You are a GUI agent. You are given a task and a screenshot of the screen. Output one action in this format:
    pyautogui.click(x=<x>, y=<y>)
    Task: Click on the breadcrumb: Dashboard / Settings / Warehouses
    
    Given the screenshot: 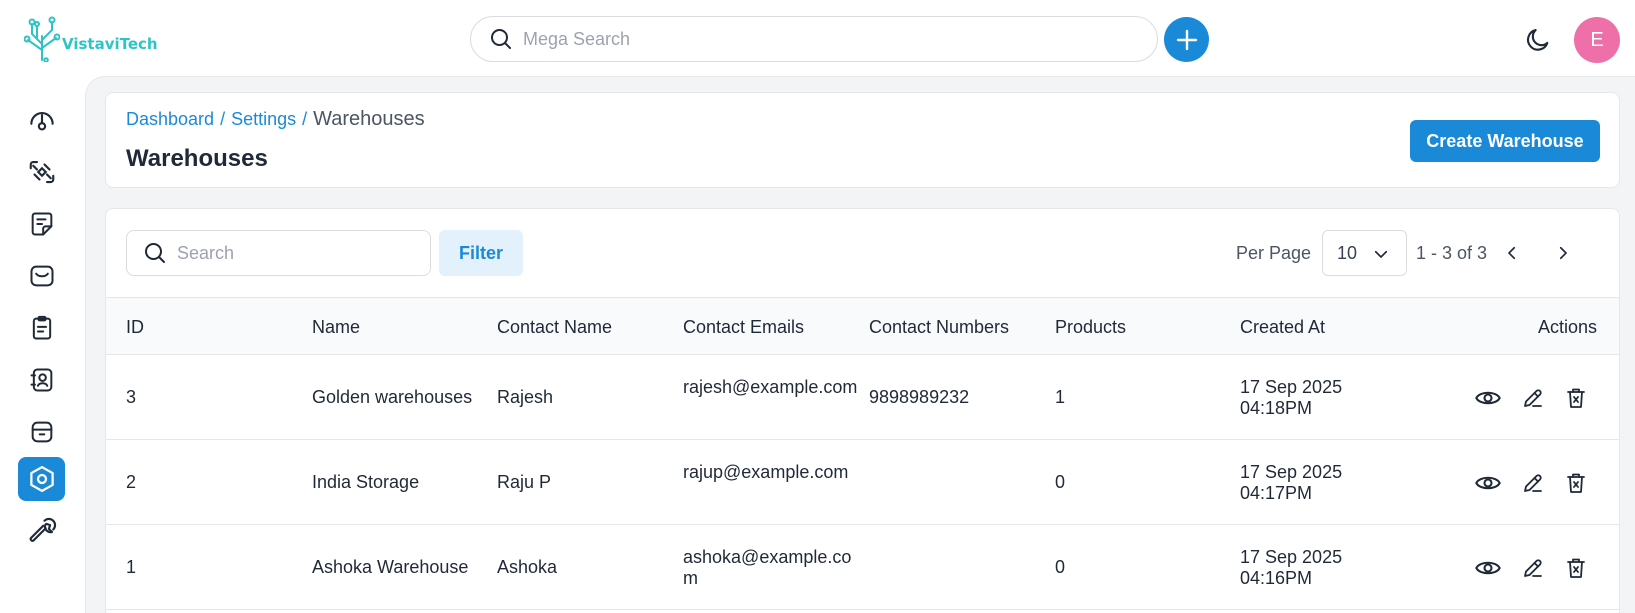 What is the action you would take?
    pyautogui.click(x=275, y=119)
    